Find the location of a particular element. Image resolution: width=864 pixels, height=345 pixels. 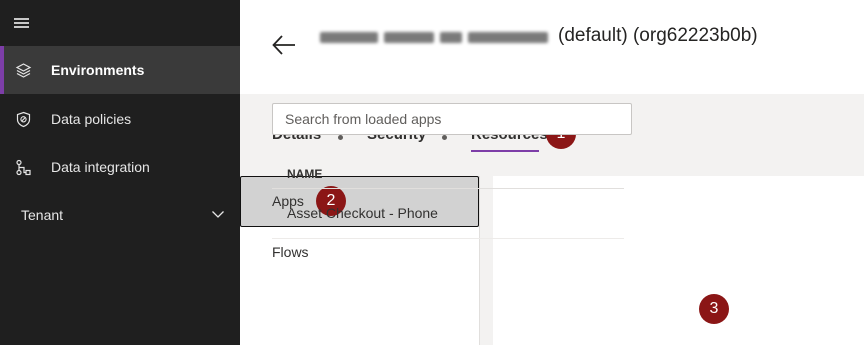

subnav-item-label: Flows is located at coordinates (290, 252).